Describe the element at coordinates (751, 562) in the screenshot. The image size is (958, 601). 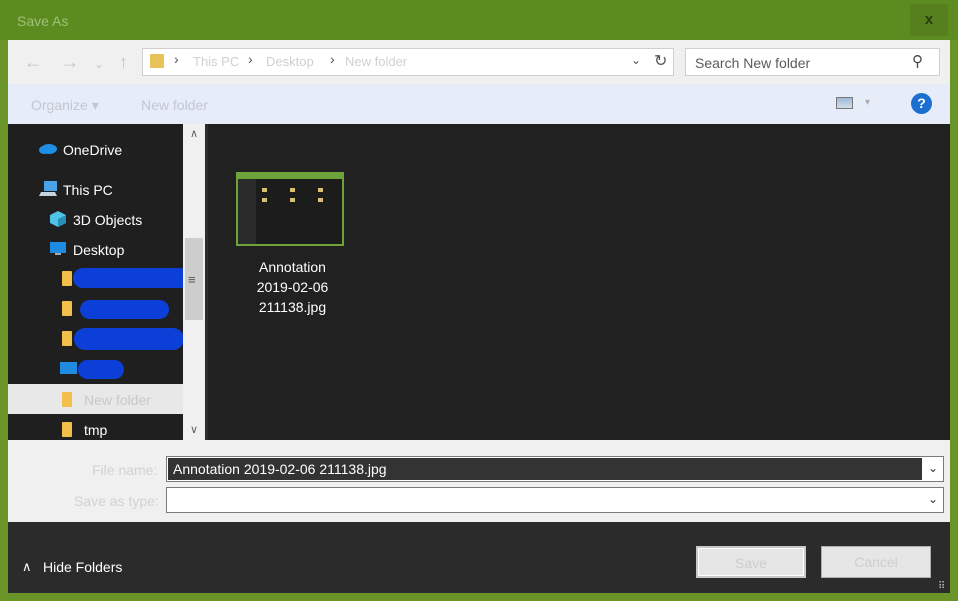
I see `save-button: Save` at that location.